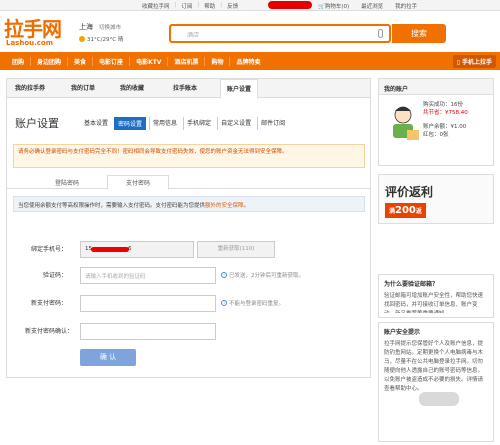 This screenshot has height=445, width=500. I want to click on mobile-app-link: ▯ 手机上拉手, so click(474, 61).